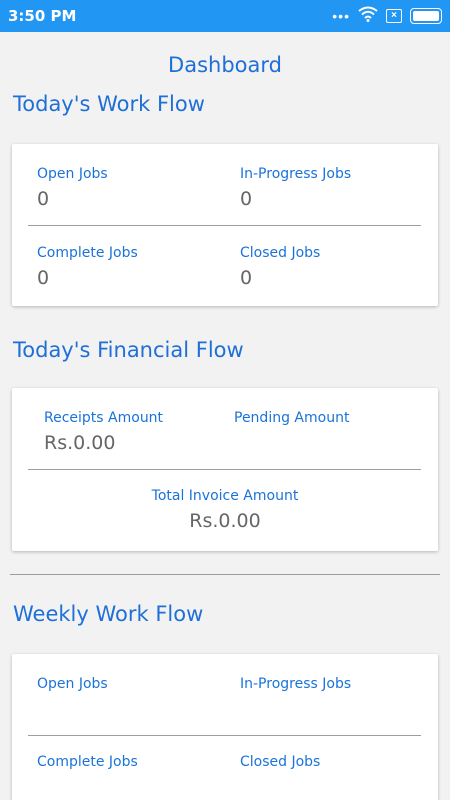 This screenshot has height=800, width=450. I want to click on today-open-jobs-value: 0, so click(43, 199).